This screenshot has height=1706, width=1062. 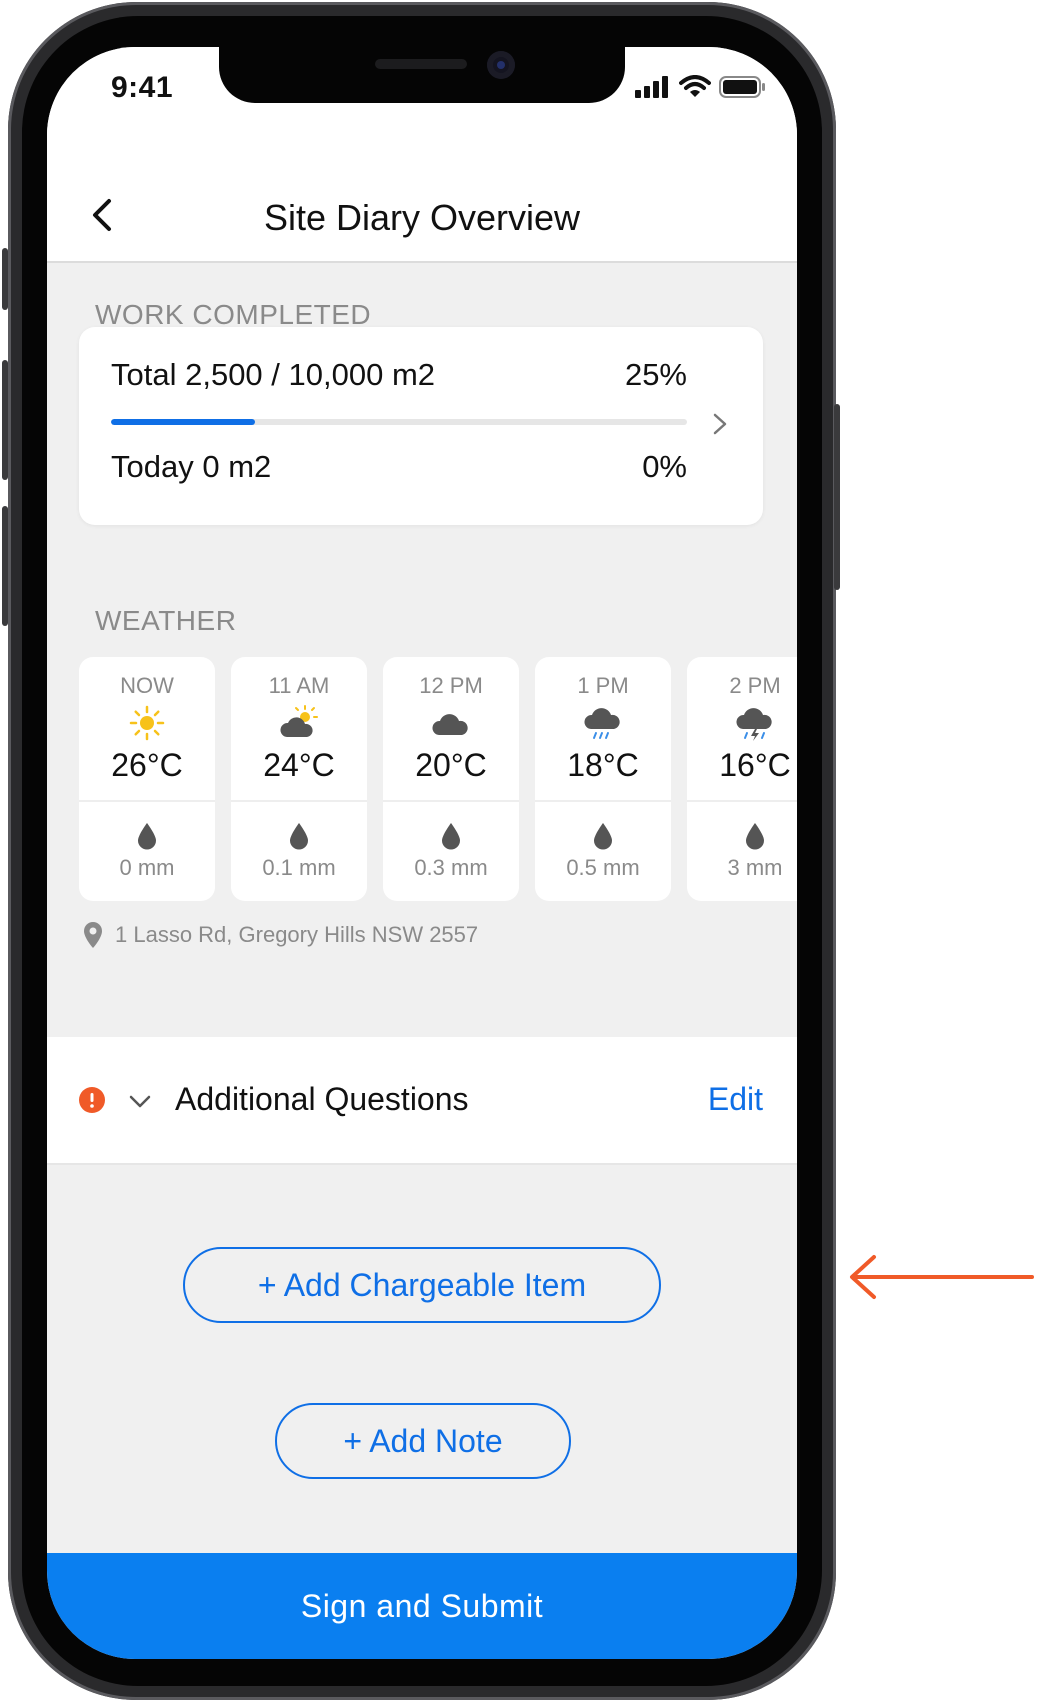 What do you see at coordinates (322, 1099) in the screenshot?
I see `additional-questions-title: Additional Questions` at bounding box center [322, 1099].